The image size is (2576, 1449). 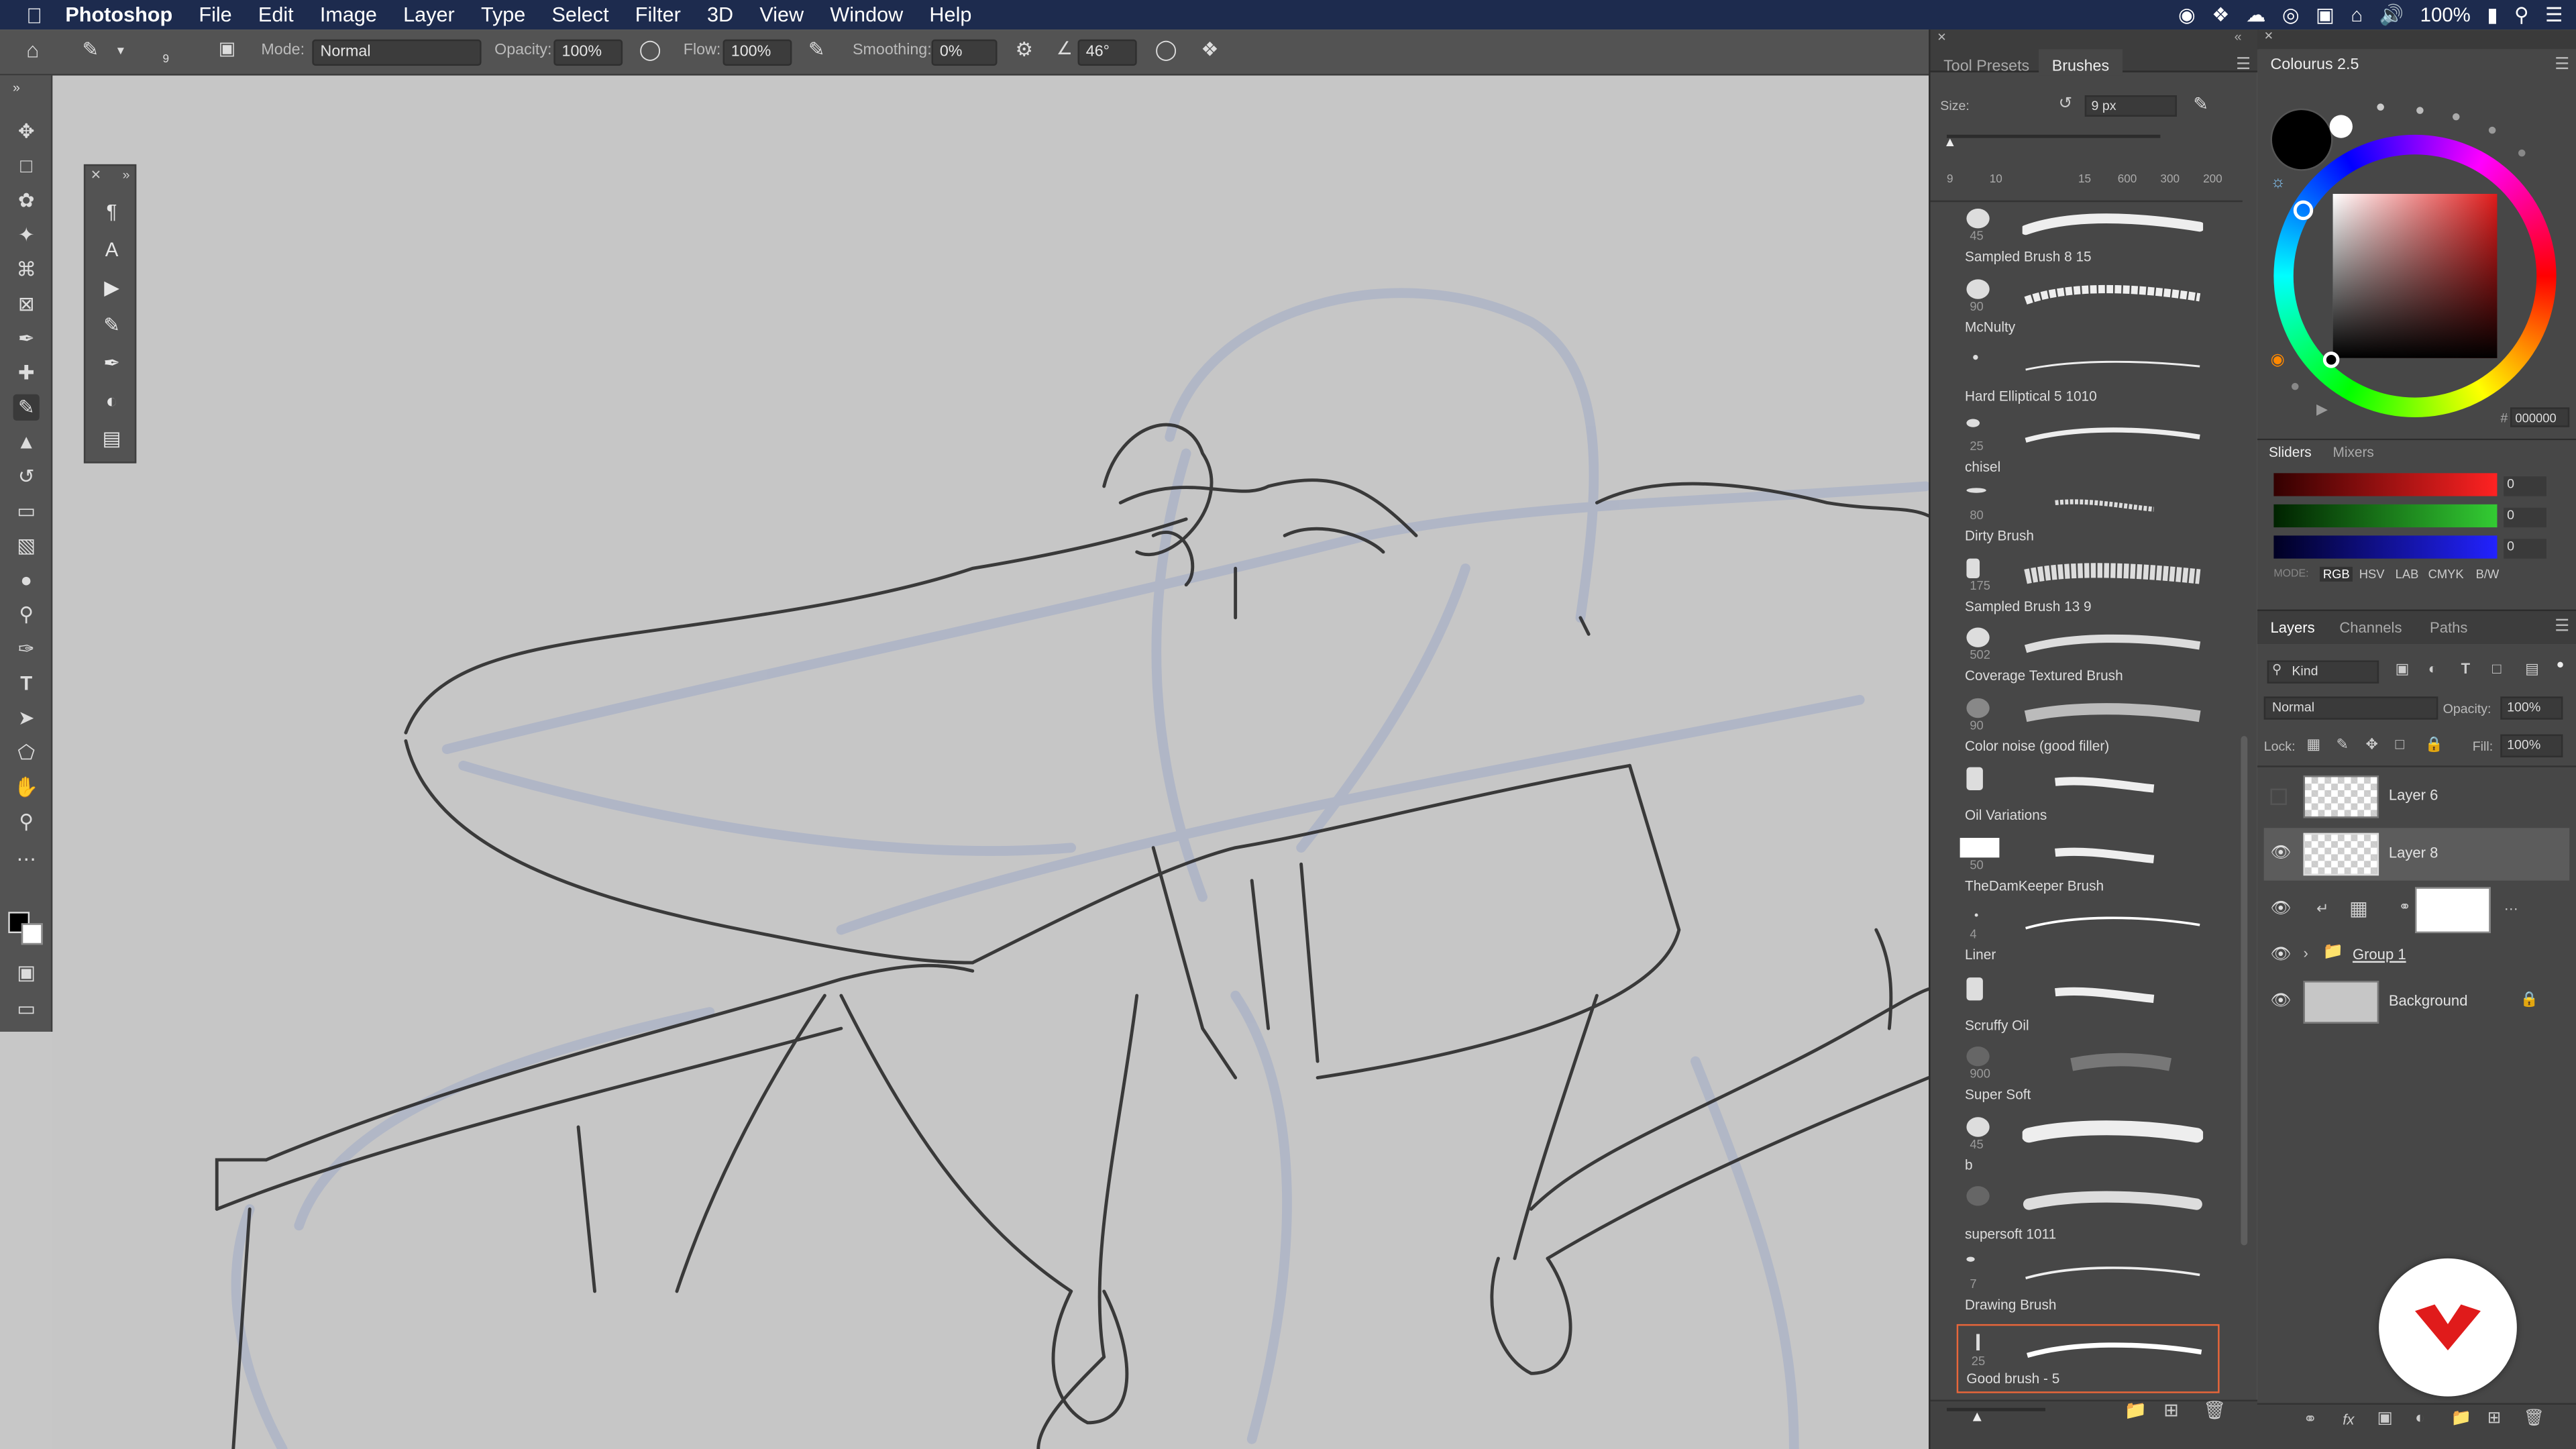 I want to click on layer-row: 👁 Background 🔒, so click(x=2417, y=1002).